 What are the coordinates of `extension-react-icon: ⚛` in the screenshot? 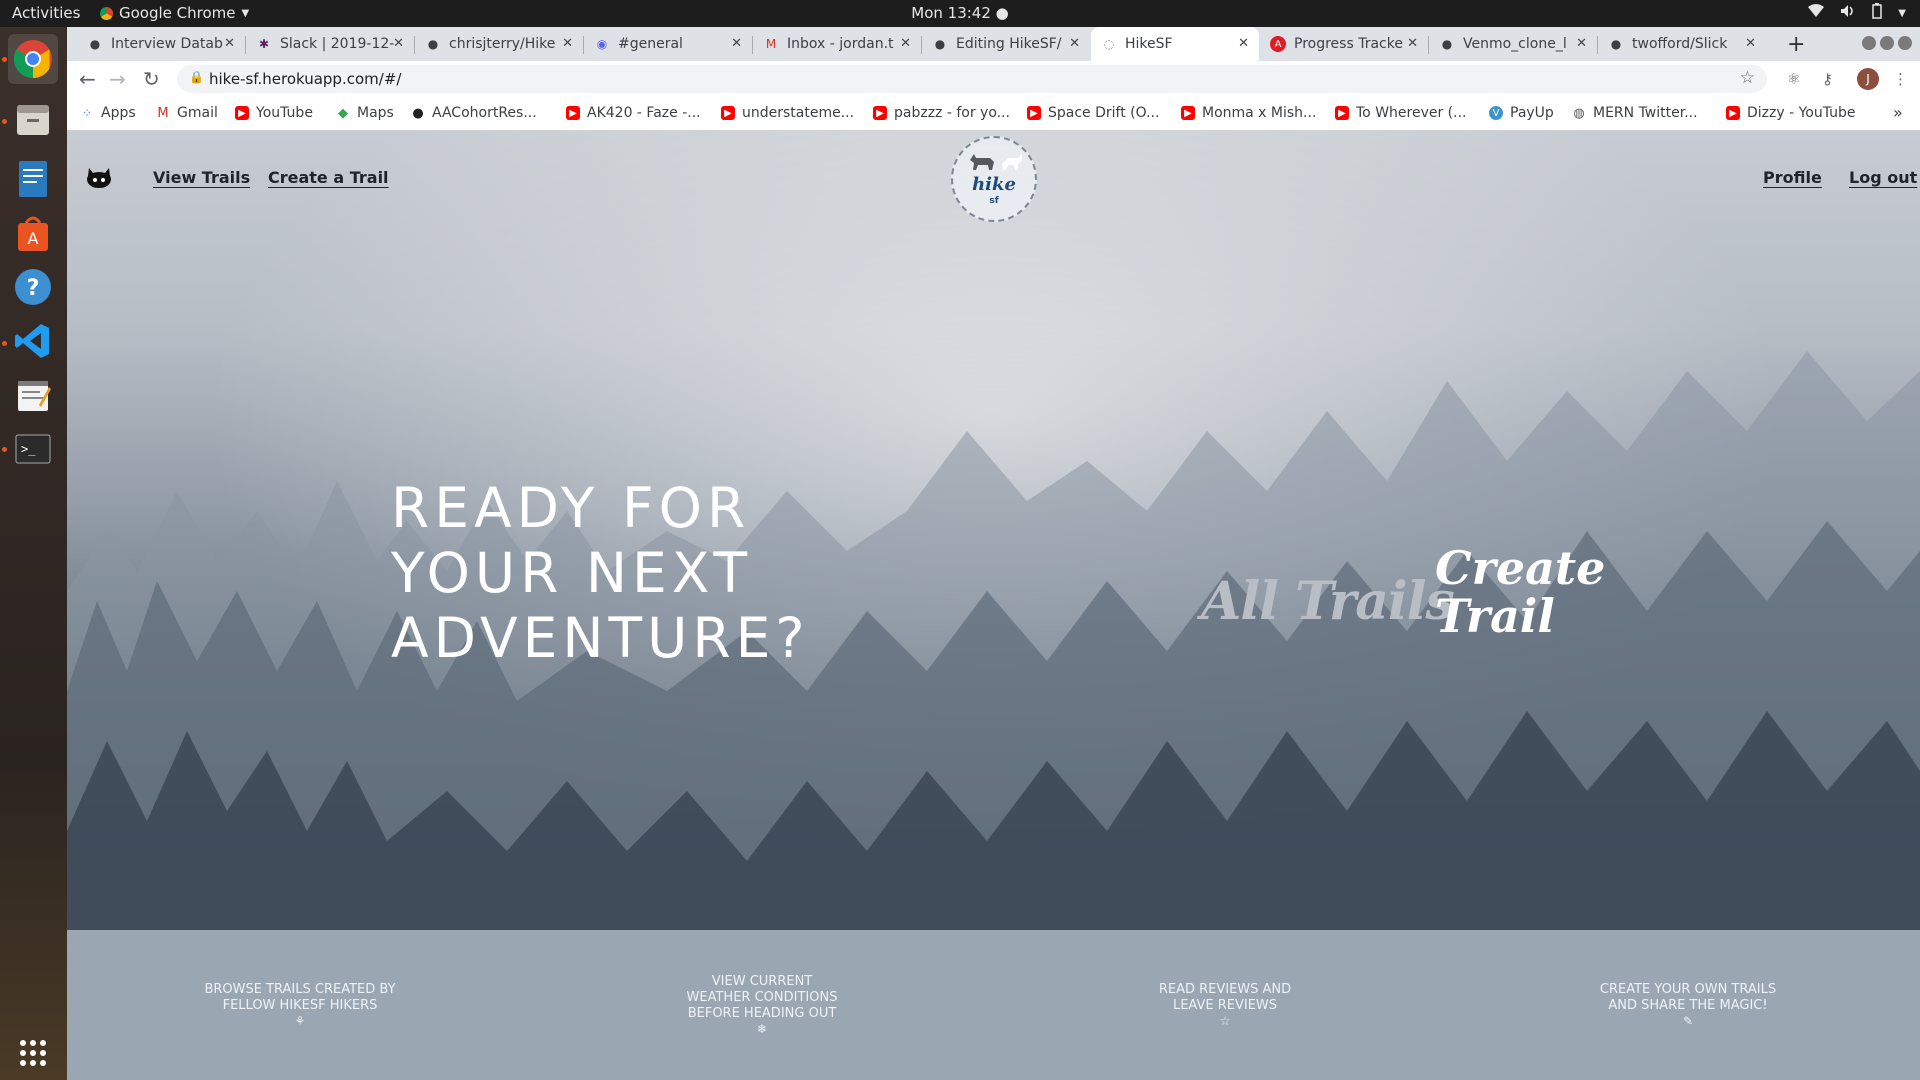 It's located at (1793, 79).